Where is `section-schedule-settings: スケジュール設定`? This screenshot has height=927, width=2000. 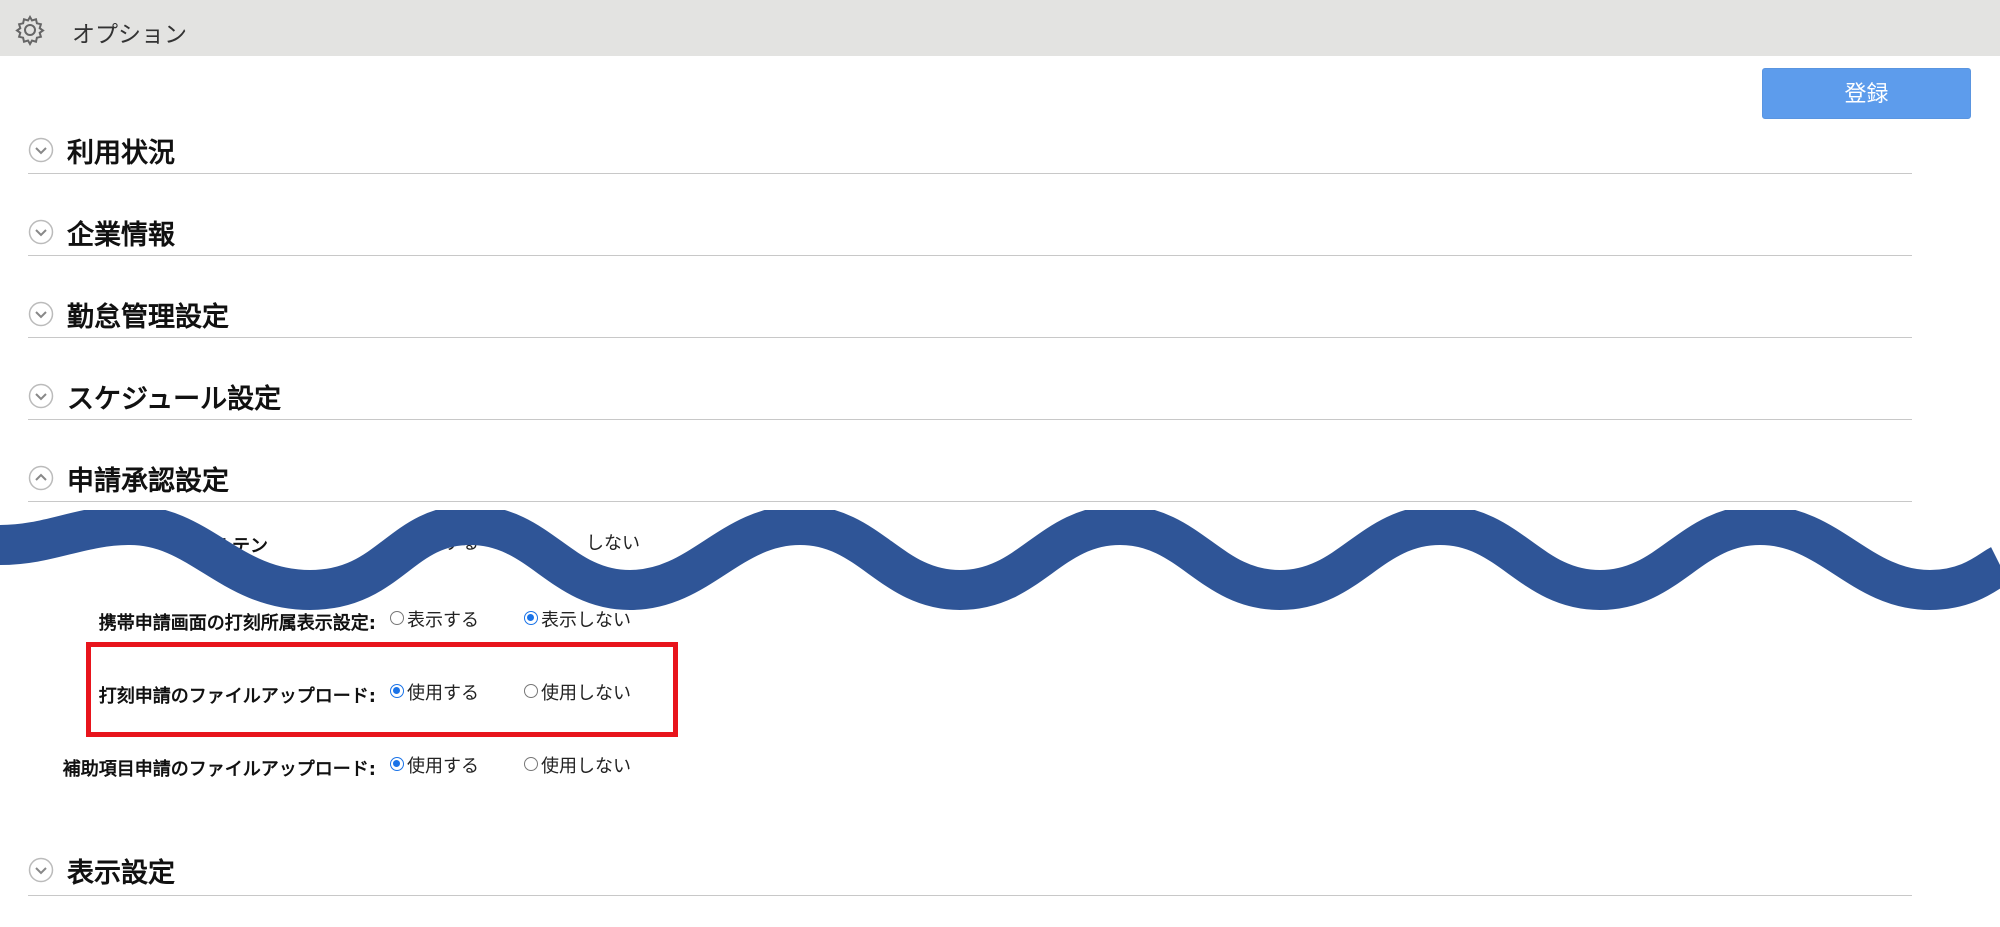
section-schedule-settings: スケジュール設定 is located at coordinates (970, 398).